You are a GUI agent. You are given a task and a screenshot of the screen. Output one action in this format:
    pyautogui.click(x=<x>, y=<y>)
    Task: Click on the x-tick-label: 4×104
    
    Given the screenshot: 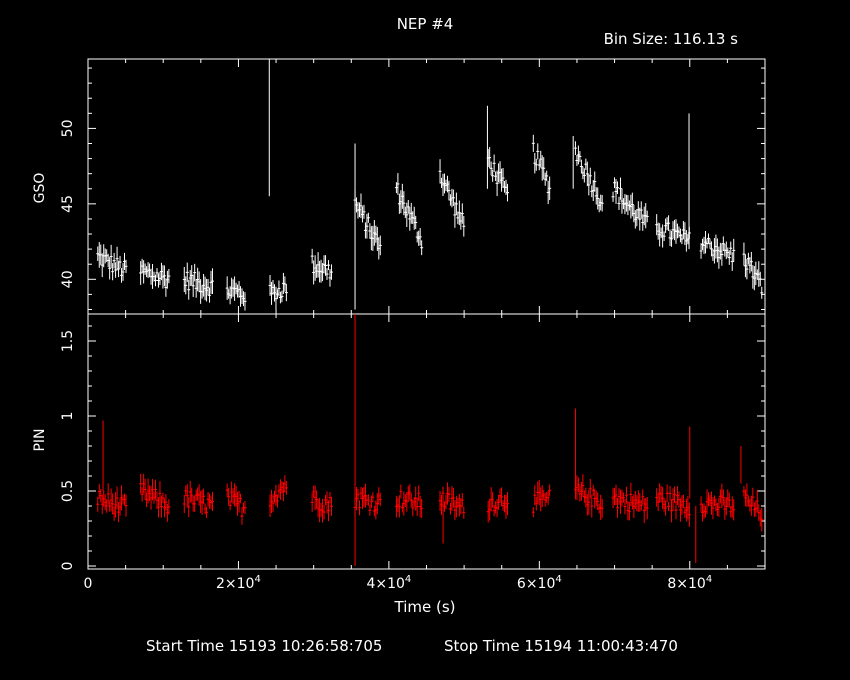 What is the action you would take?
    pyautogui.click(x=388, y=583)
    